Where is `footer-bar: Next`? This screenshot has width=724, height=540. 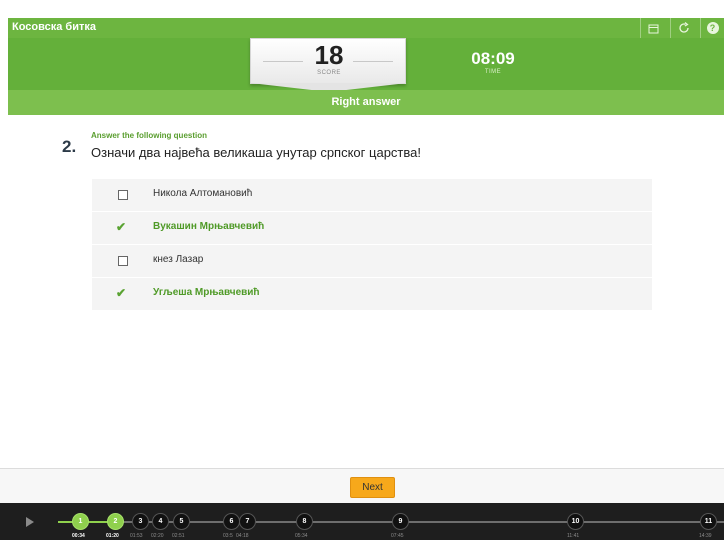 footer-bar: Next is located at coordinates (362, 485).